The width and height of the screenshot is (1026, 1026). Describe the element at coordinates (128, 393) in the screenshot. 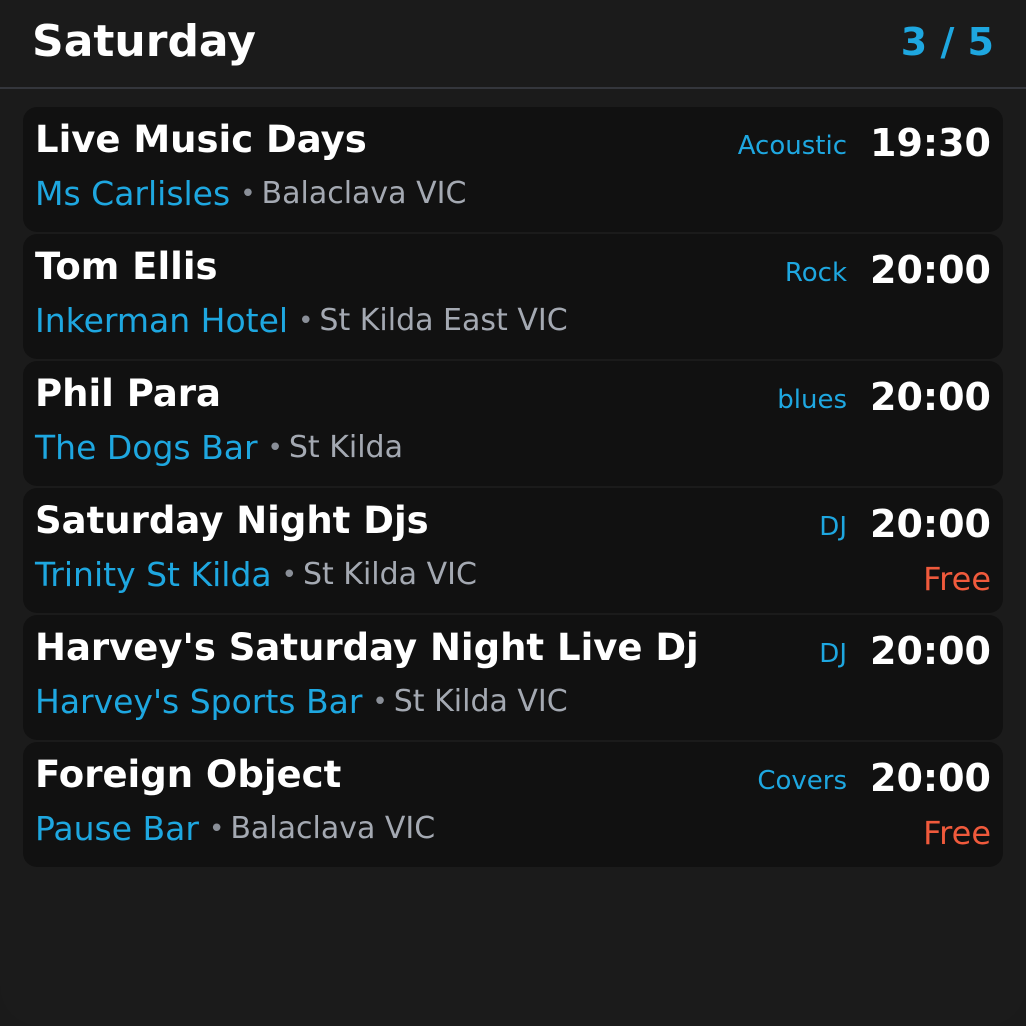

I see `event-title: Phil Para` at that location.